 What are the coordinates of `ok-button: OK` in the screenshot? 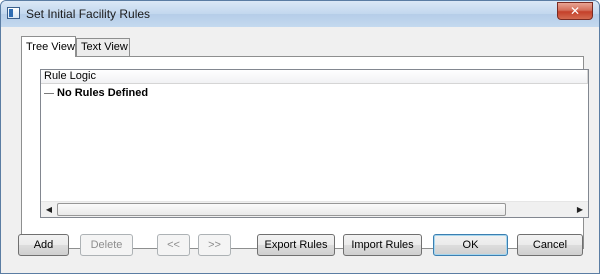 It's located at (470, 245).